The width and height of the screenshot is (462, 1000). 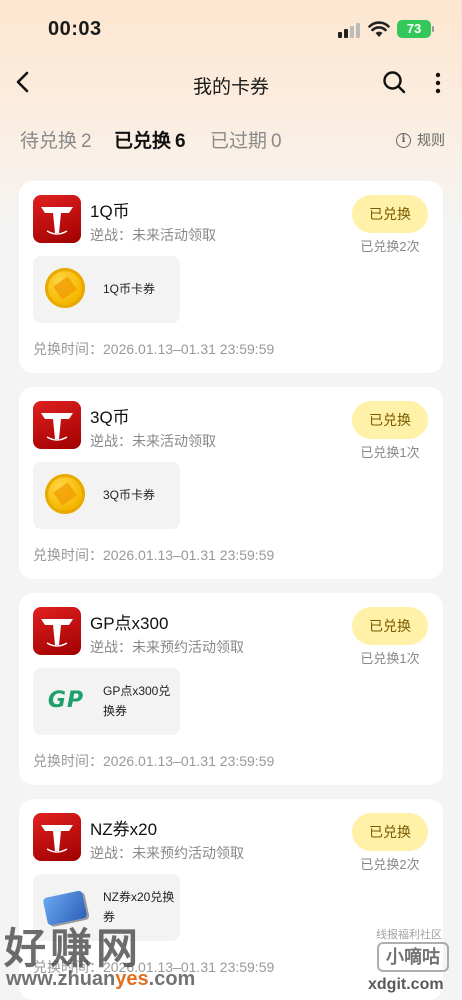 I want to click on tab-expired: 已过期 0, so click(x=246, y=139).